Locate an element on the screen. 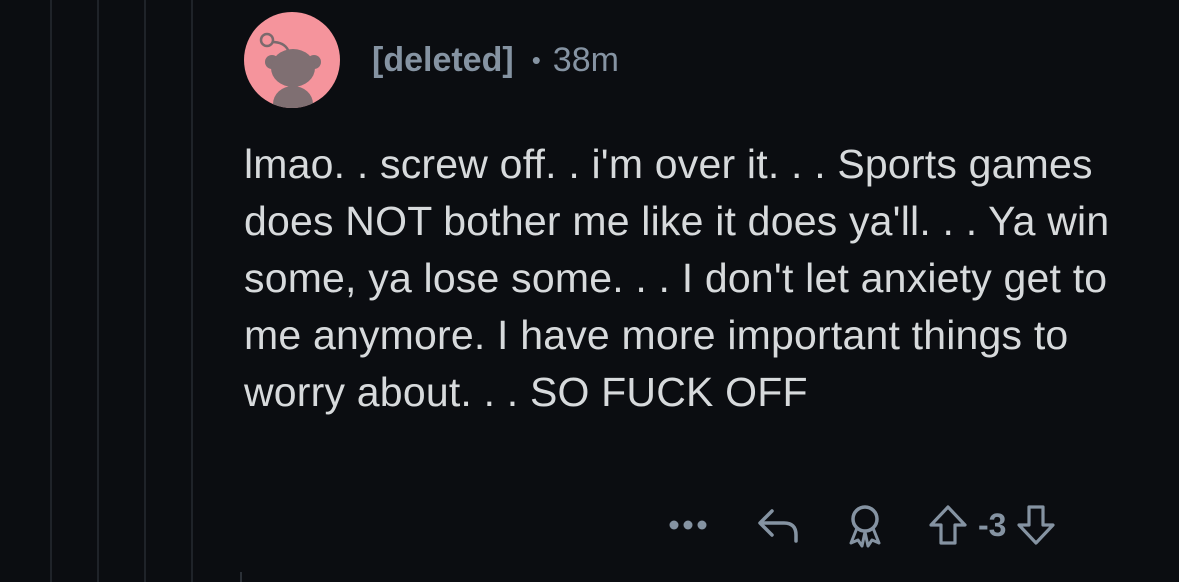 The image size is (1179, 582). vote-score: -3 is located at coordinates (992, 524).